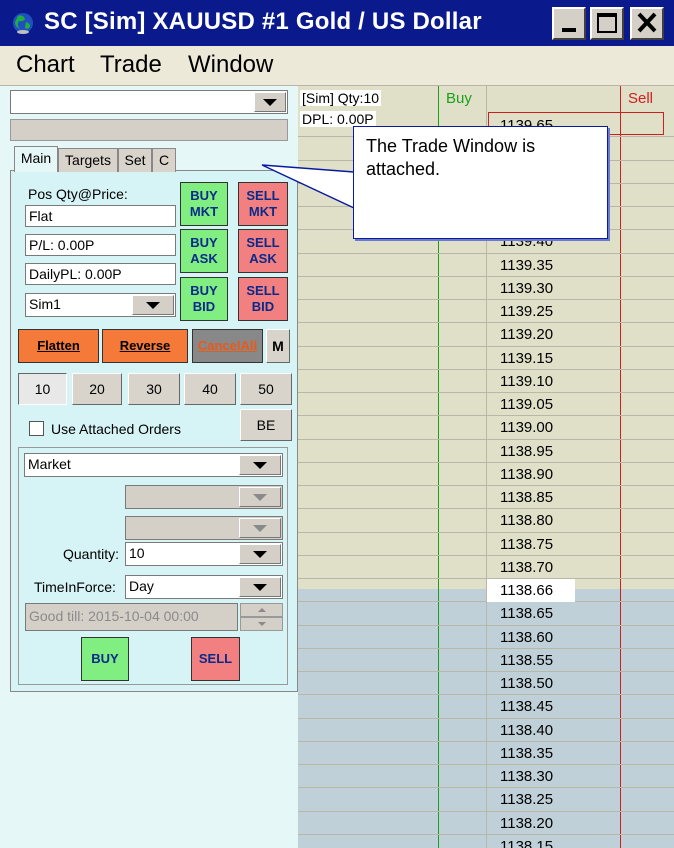 This screenshot has width=674, height=848. I want to click on qty-20-button: 20, so click(97, 389).